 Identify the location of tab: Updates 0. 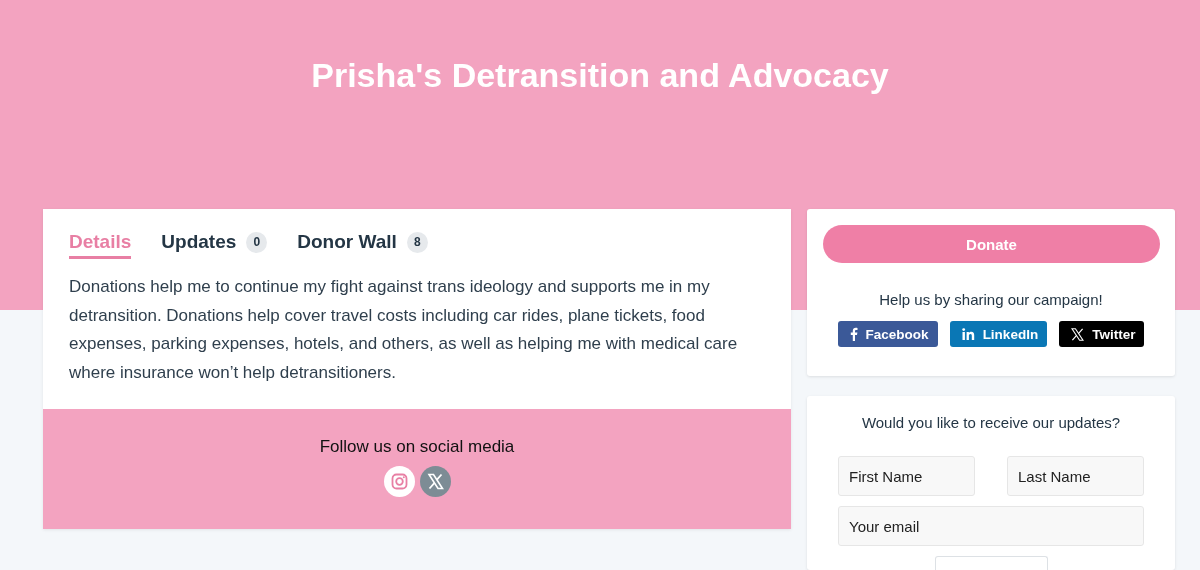
(214, 245).